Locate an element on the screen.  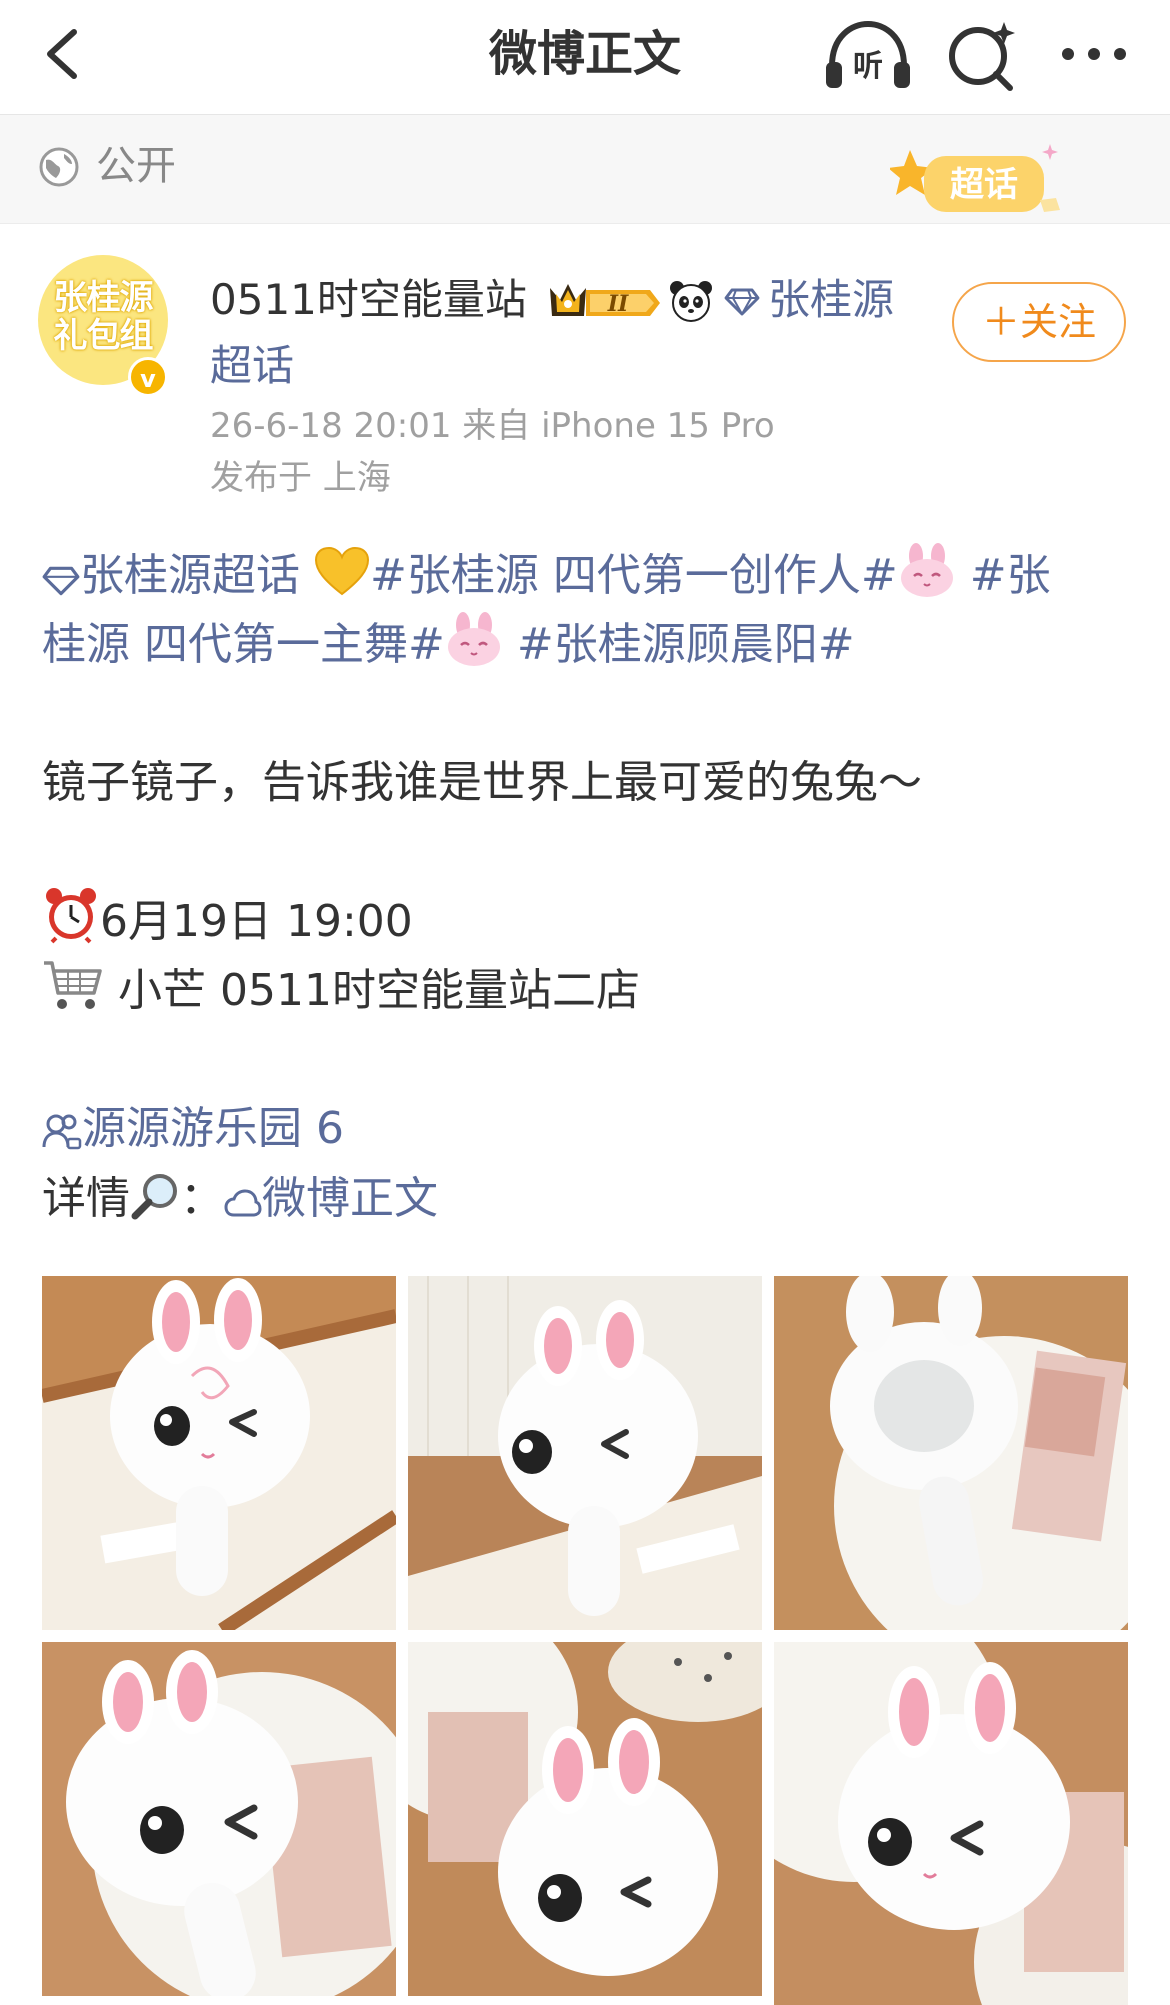
svg-text: II is located at coordinates (618, 304).